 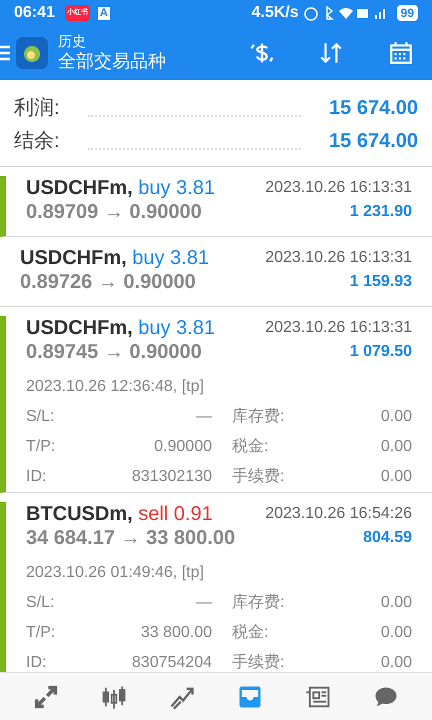 What do you see at coordinates (32, 53) in the screenshot?
I see `app-logo-icon` at bounding box center [32, 53].